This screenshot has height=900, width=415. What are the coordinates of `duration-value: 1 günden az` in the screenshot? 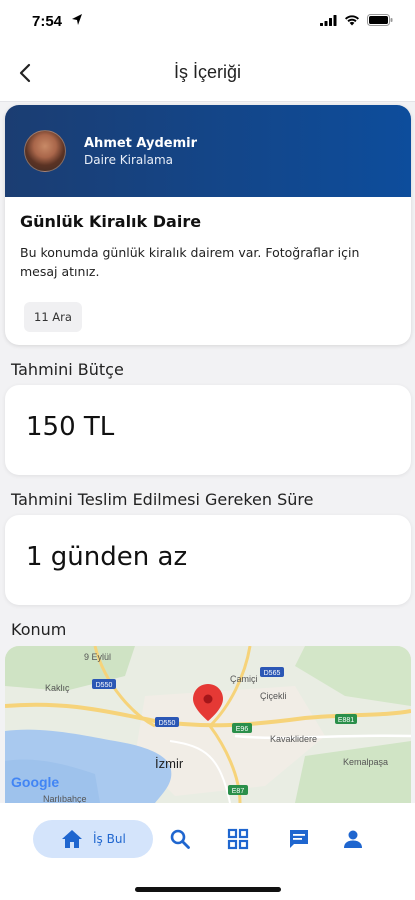 It's located at (107, 557).